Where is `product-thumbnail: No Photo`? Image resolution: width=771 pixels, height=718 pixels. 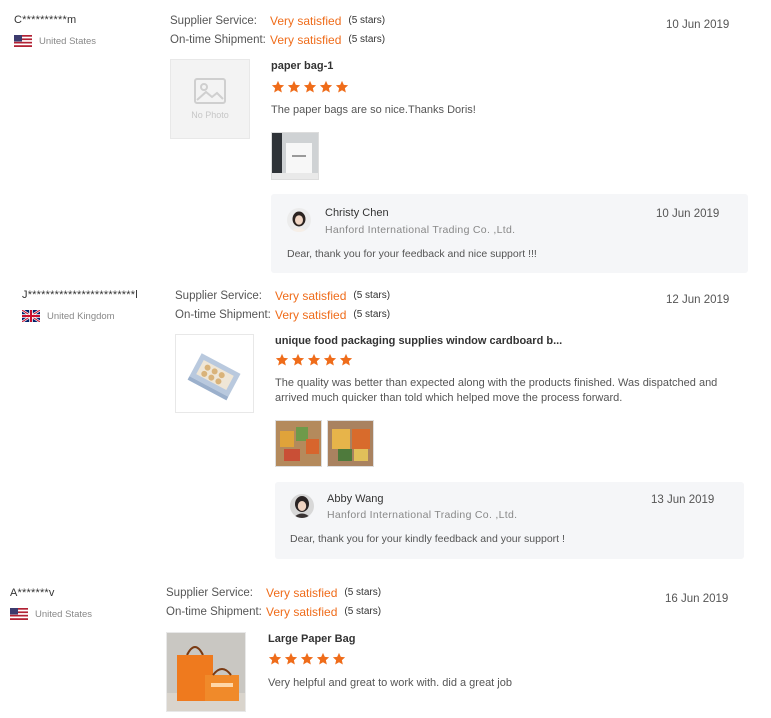
product-thumbnail: No Photo is located at coordinates (210, 99).